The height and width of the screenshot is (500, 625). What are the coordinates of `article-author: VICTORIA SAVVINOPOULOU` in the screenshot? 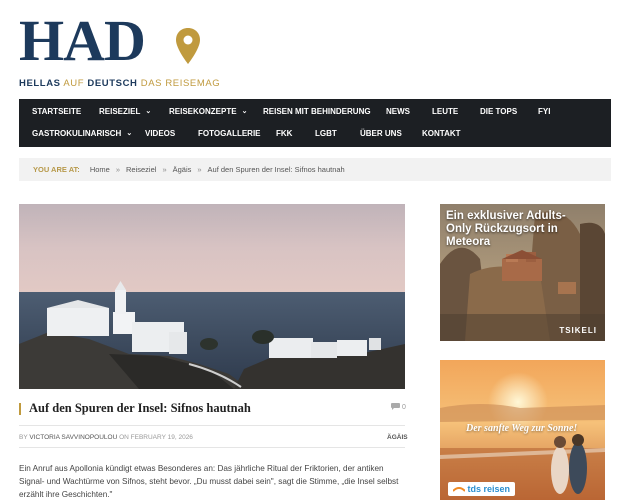 It's located at (73, 437).